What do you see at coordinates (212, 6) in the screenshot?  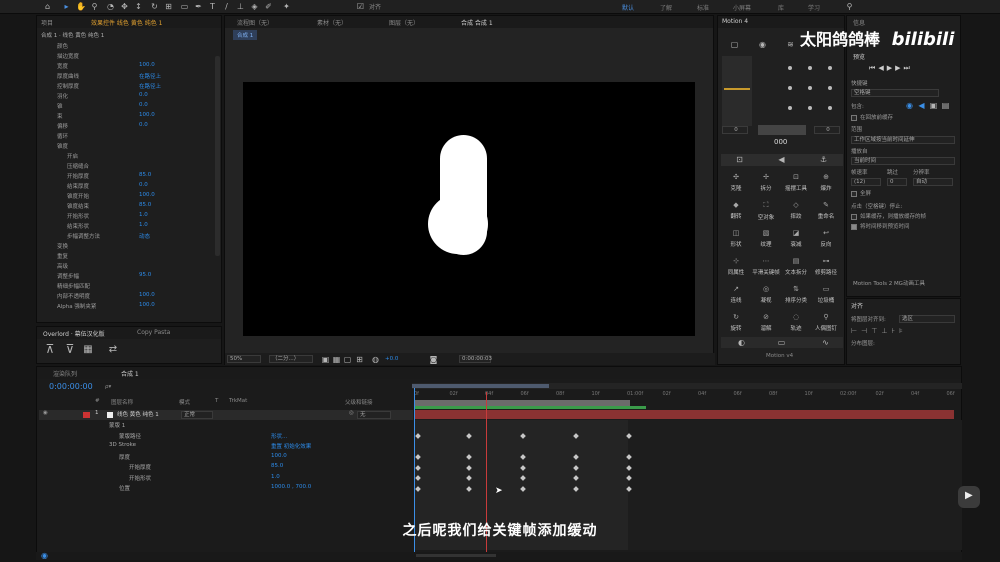 I see `type-tool-icon: T` at bounding box center [212, 6].